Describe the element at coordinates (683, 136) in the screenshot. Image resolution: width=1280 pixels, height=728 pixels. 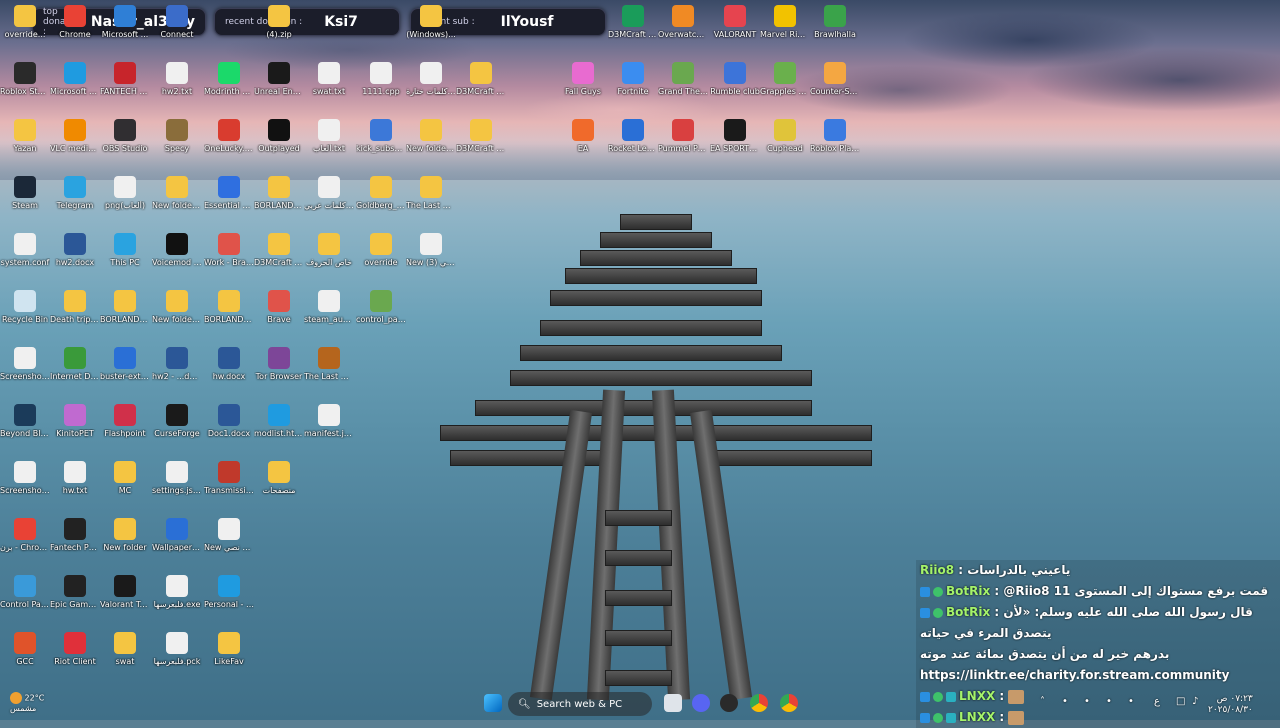
I see `desktop-icon: Pummel Party` at that location.